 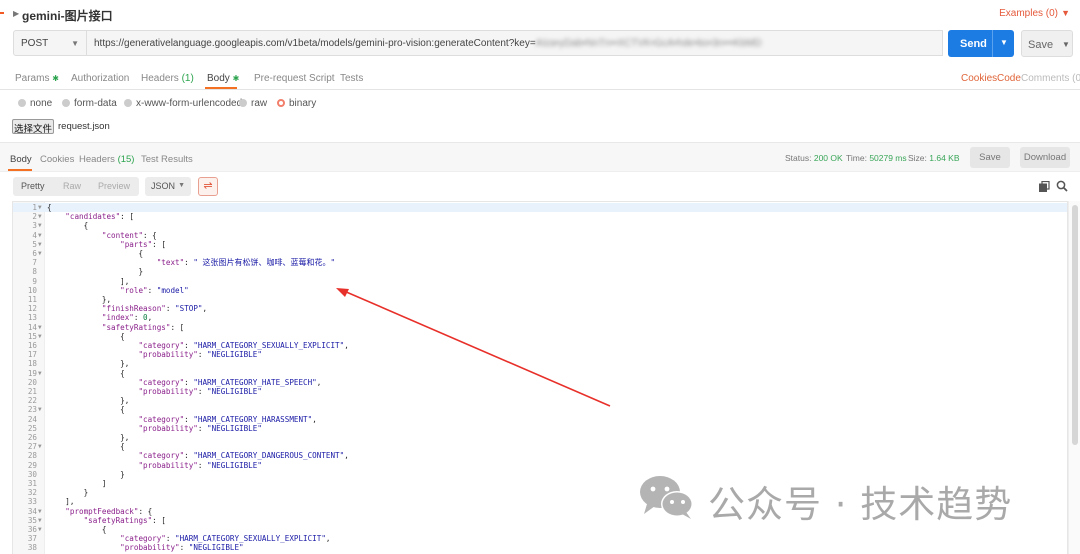 I want to click on save-label: Save, so click(x=1041, y=45).